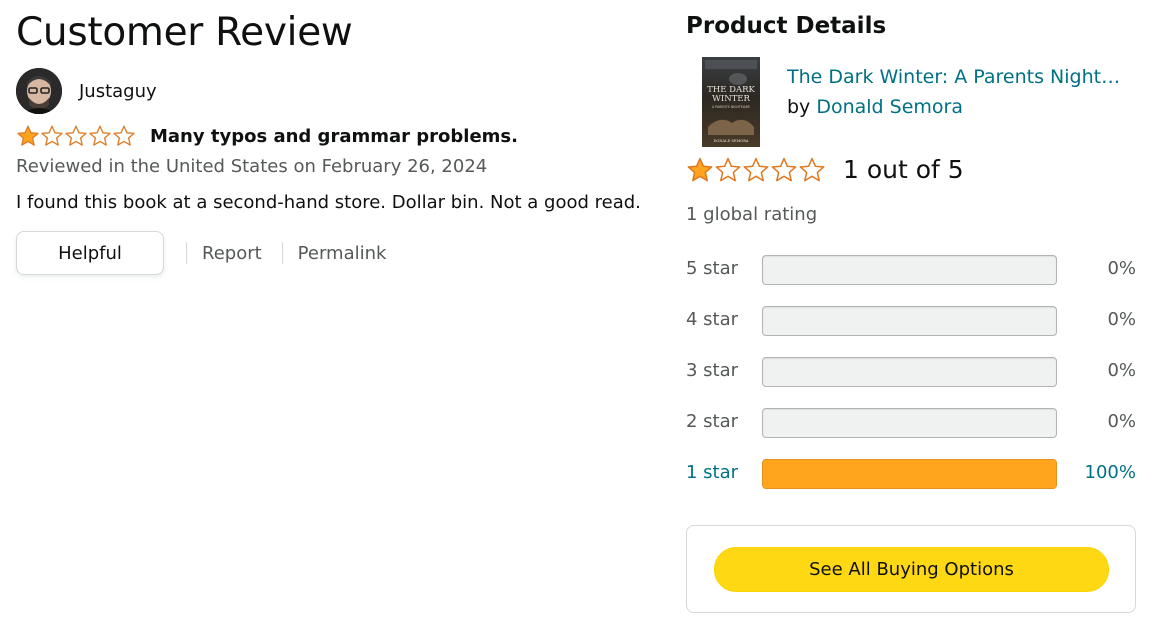  I want to click on histogram-row: 4 star 0%, so click(911, 321).